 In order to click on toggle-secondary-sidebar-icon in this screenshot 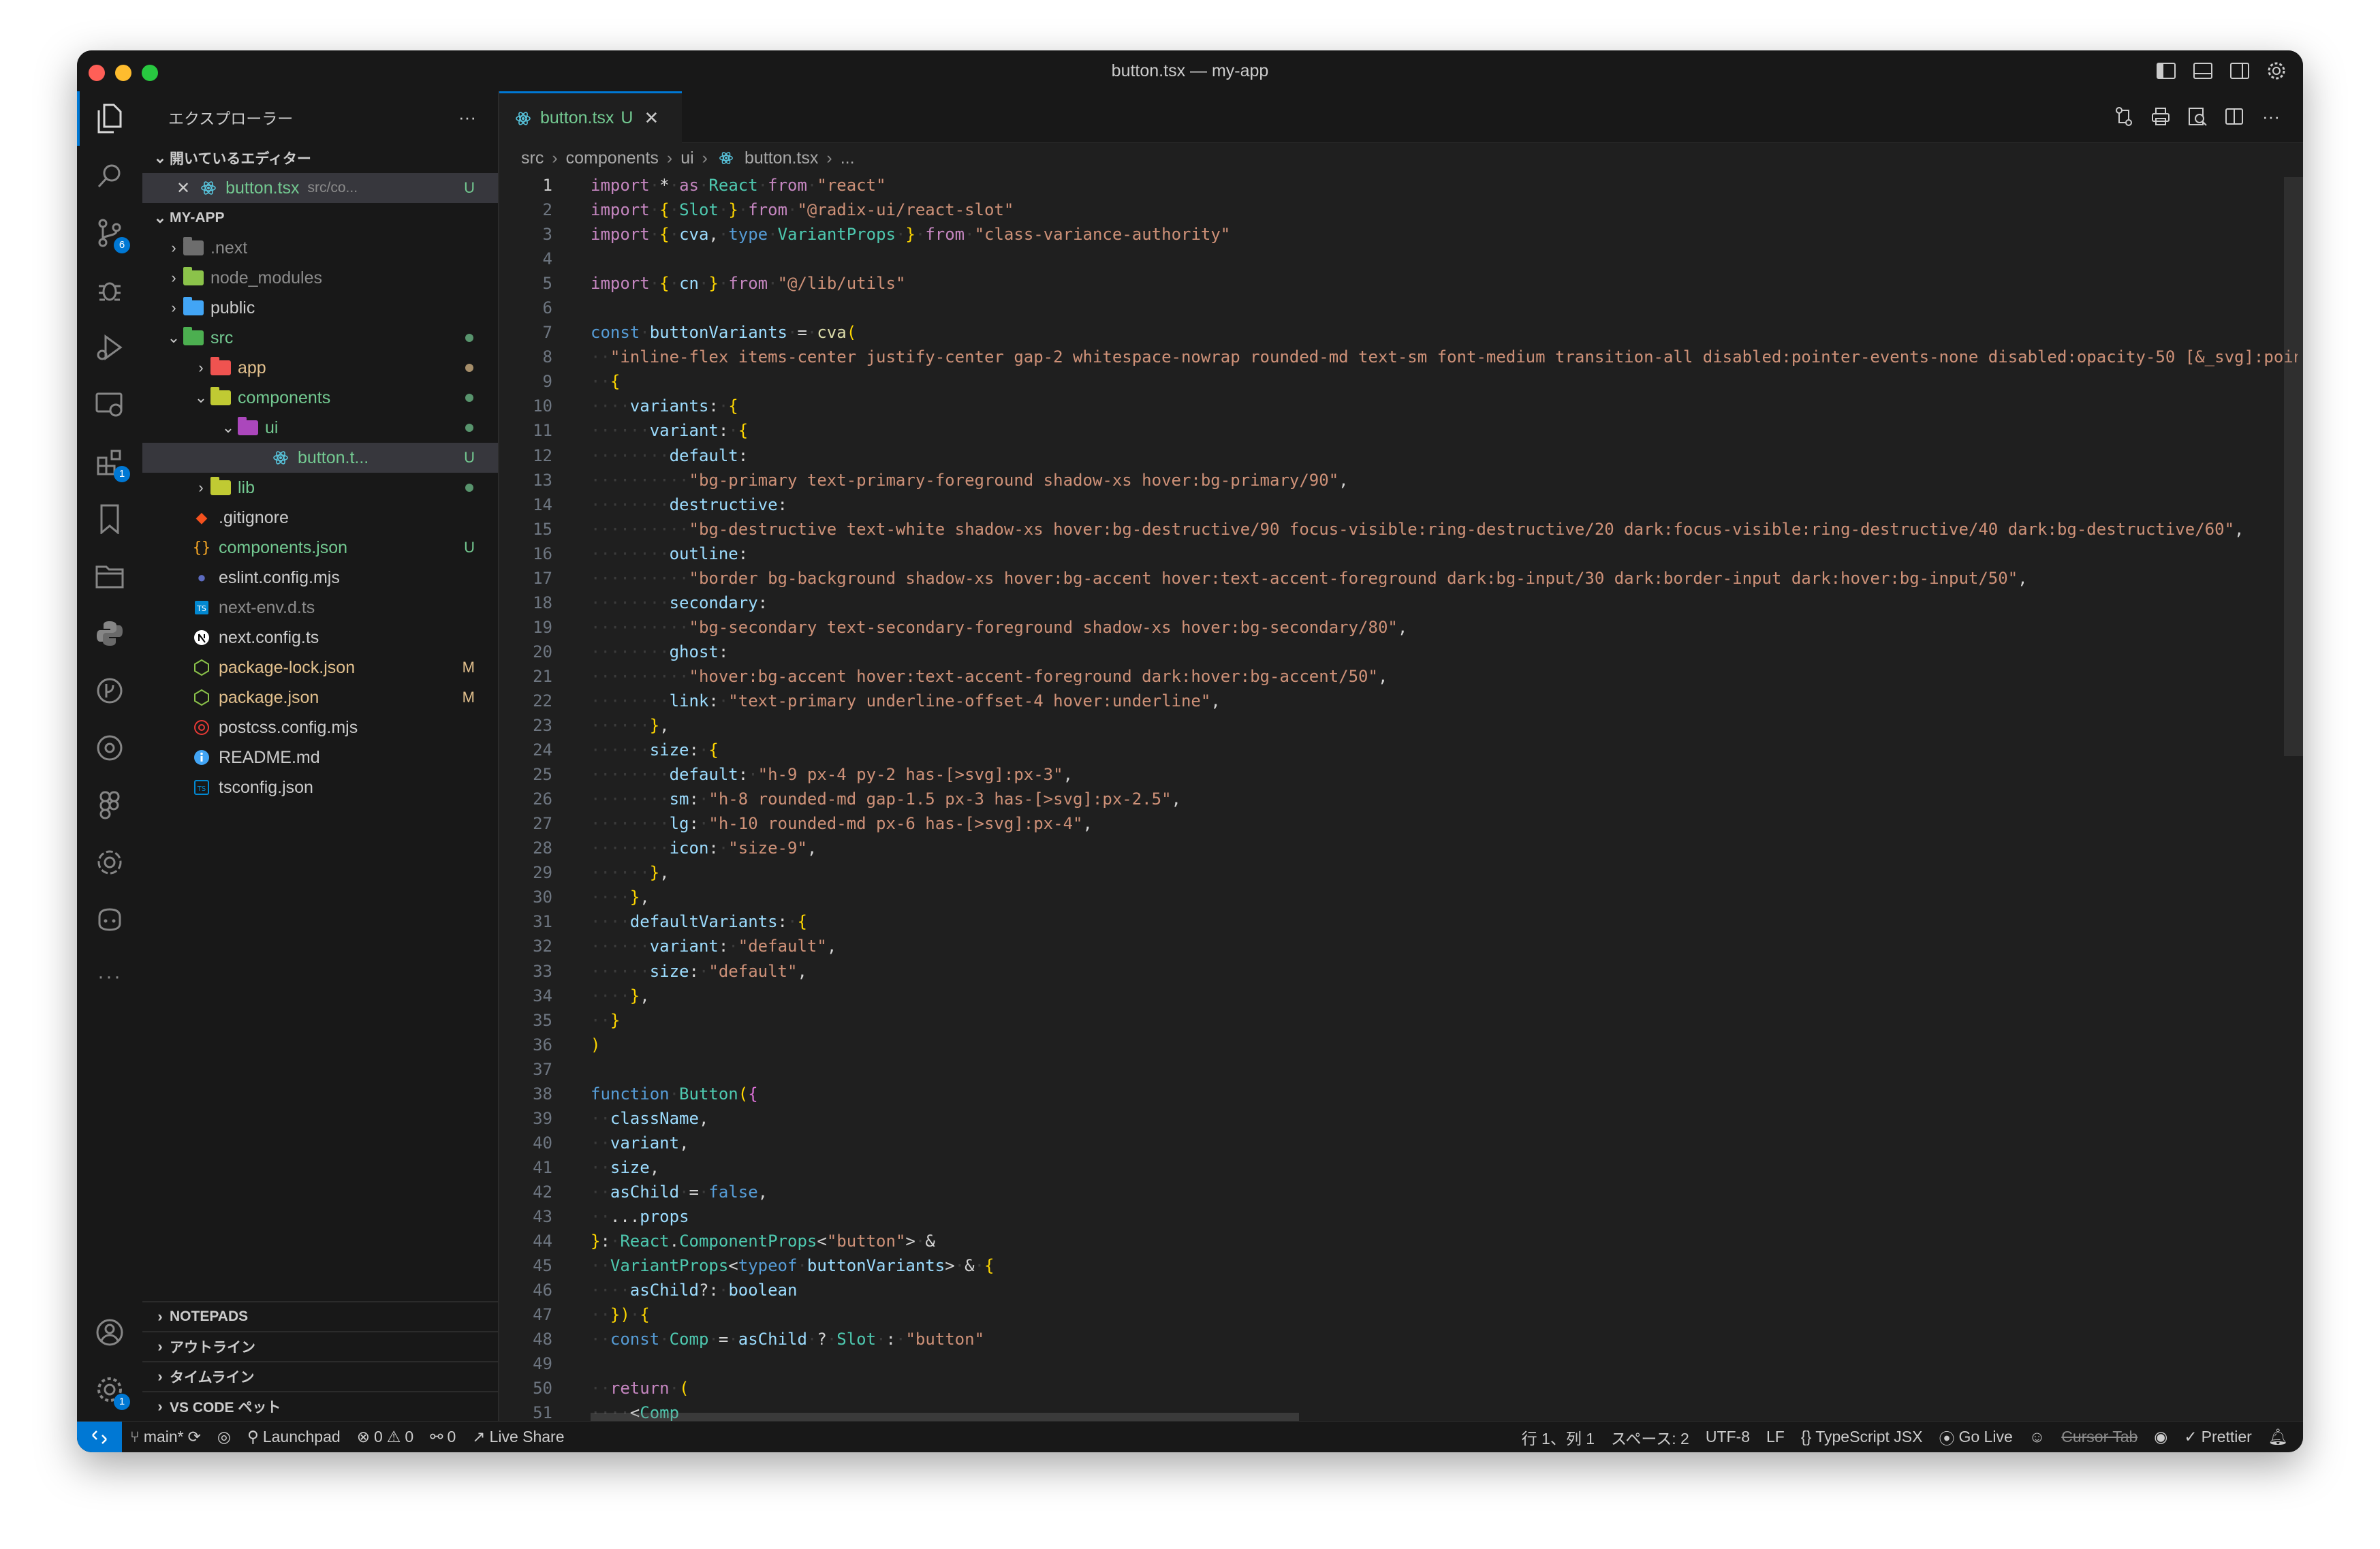, I will do `click(2239, 70)`.